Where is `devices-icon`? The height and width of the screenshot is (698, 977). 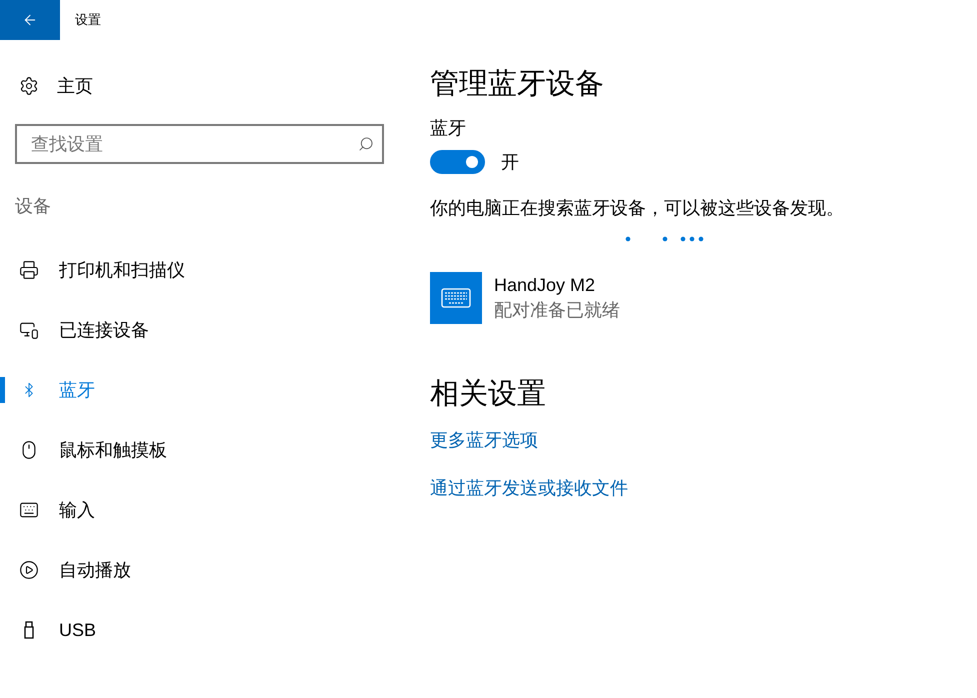 devices-icon is located at coordinates (29, 330).